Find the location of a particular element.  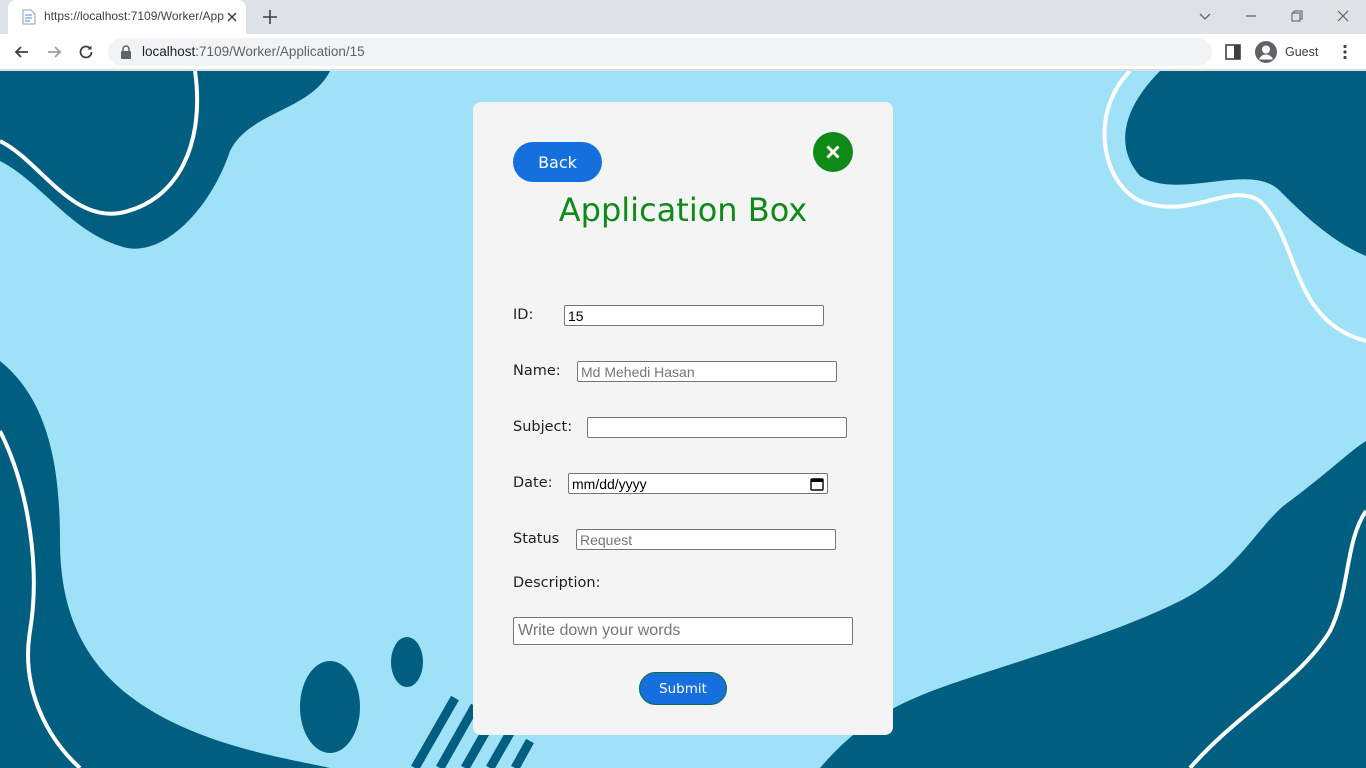

new-tab-icon is located at coordinates (270, 17).